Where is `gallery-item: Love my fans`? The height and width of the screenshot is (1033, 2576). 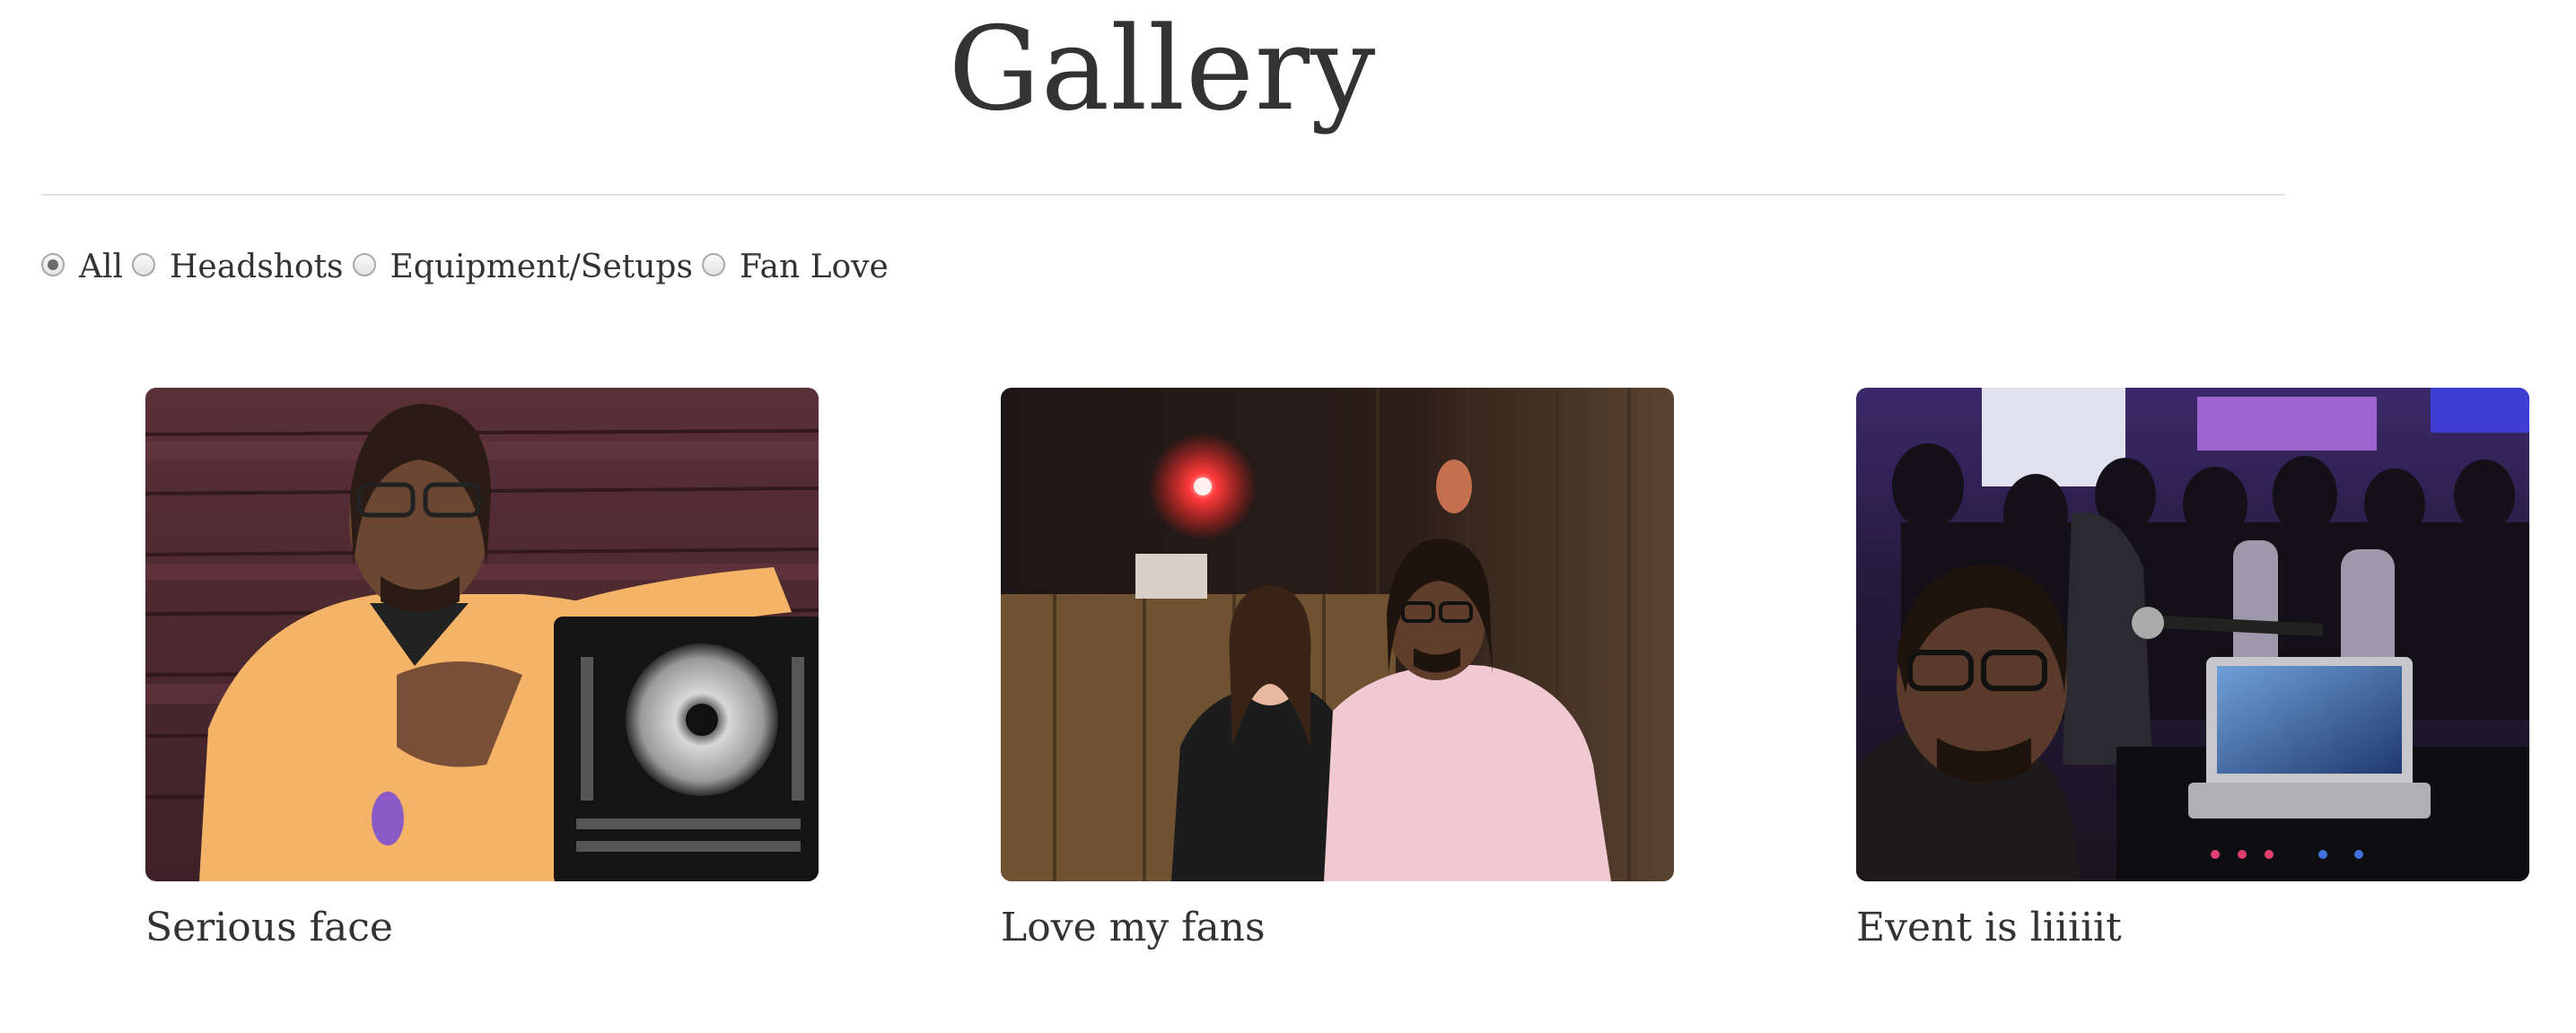
gallery-item: Love my fans is located at coordinates (1337, 671).